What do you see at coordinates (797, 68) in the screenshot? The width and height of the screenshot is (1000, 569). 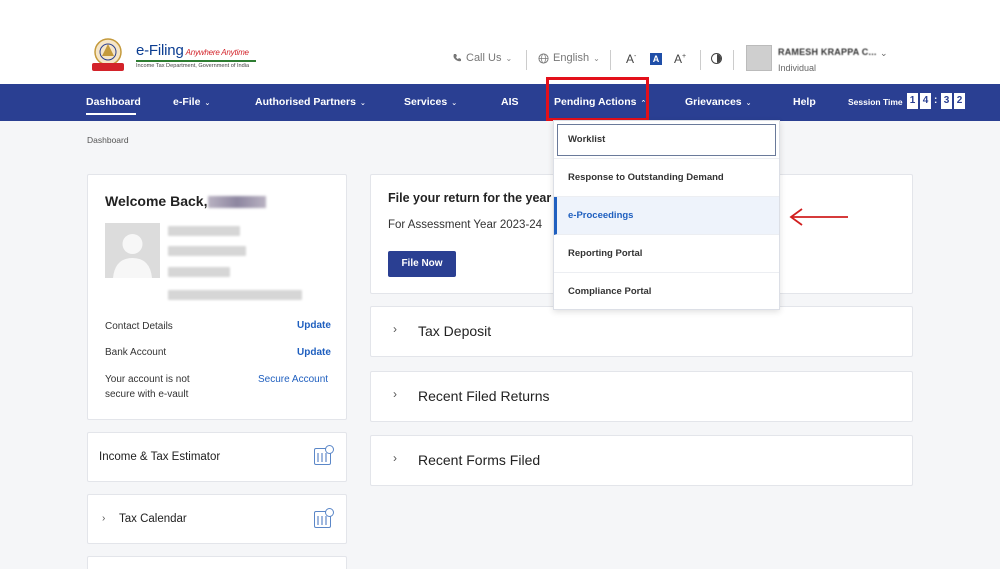 I see `user-role: Individual` at bounding box center [797, 68].